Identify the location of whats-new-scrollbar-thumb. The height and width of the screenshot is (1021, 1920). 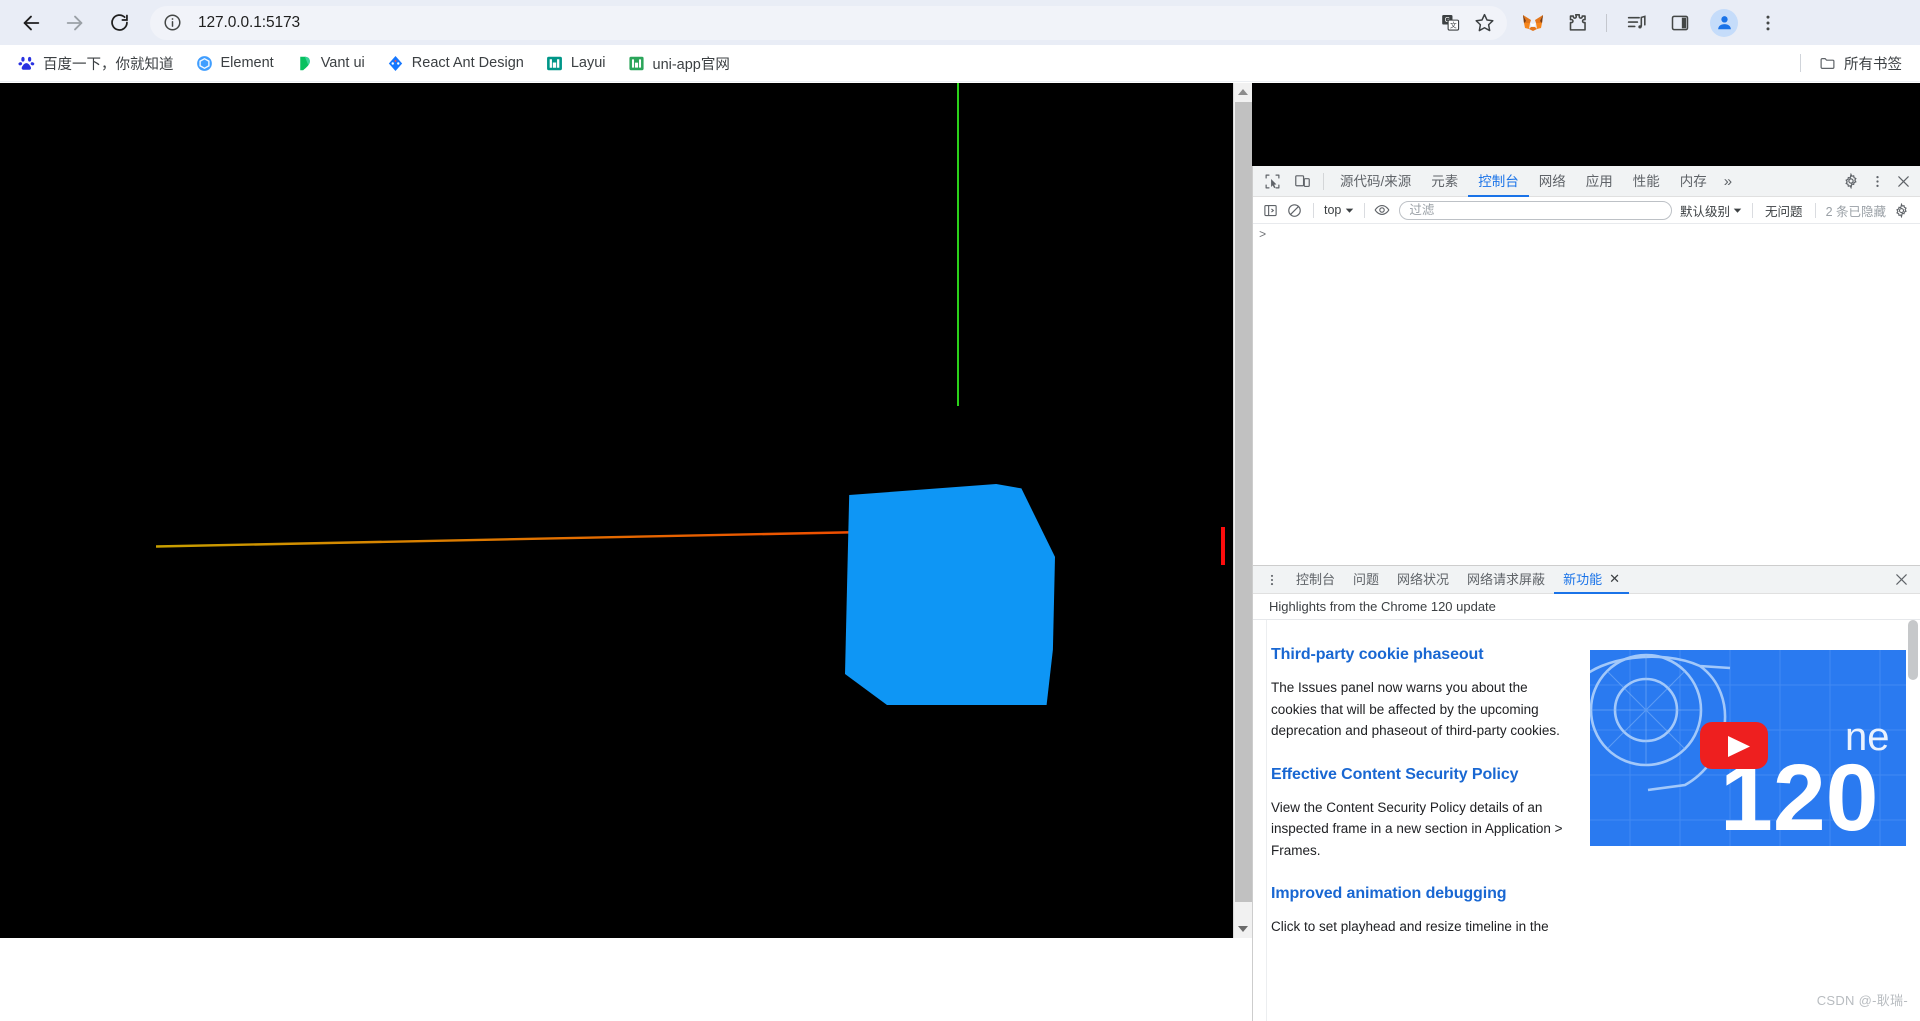
(1913, 650).